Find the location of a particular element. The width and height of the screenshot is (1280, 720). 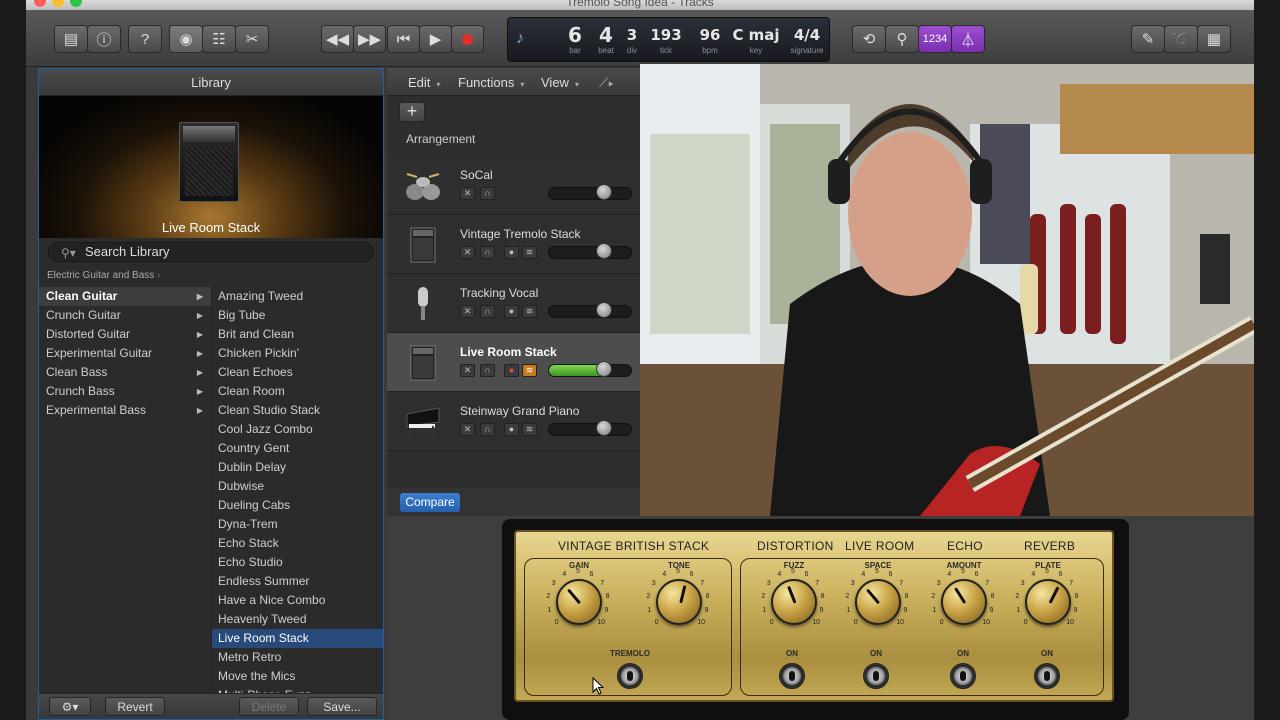

compare-button: Compare is located at coordinates (430, 502).